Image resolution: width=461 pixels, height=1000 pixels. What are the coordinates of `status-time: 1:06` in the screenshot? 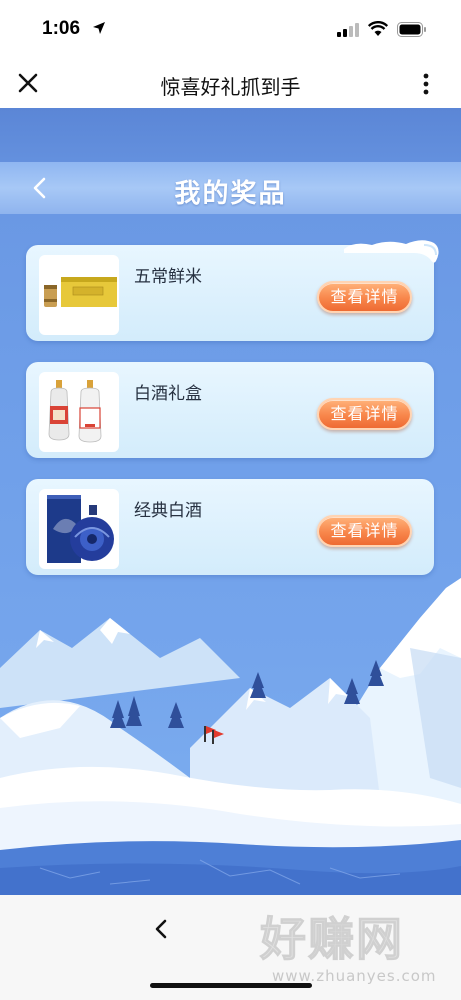 It's located at (61, 28).